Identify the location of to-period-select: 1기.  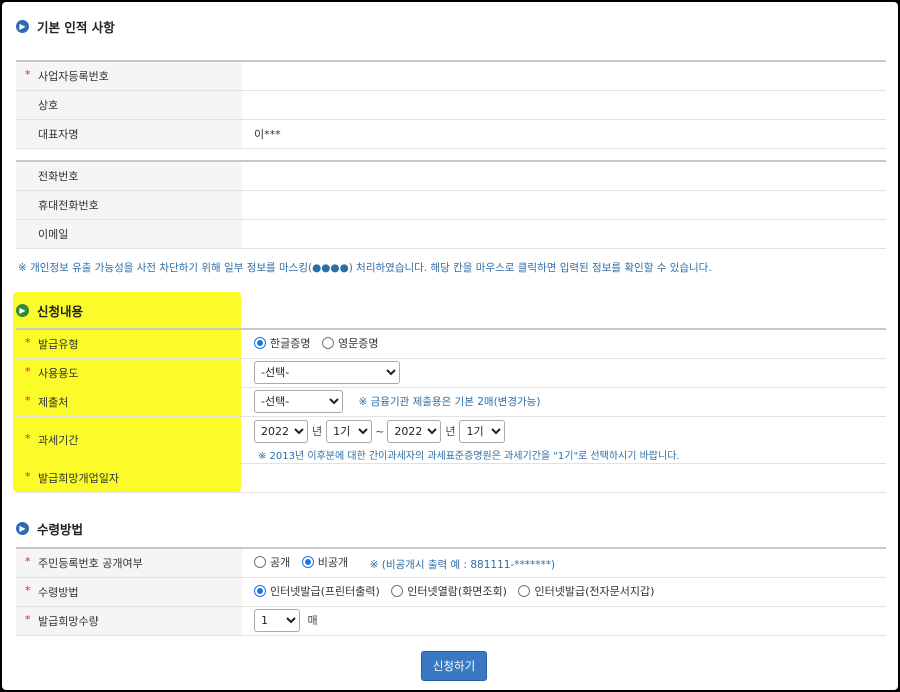
(482, 431).